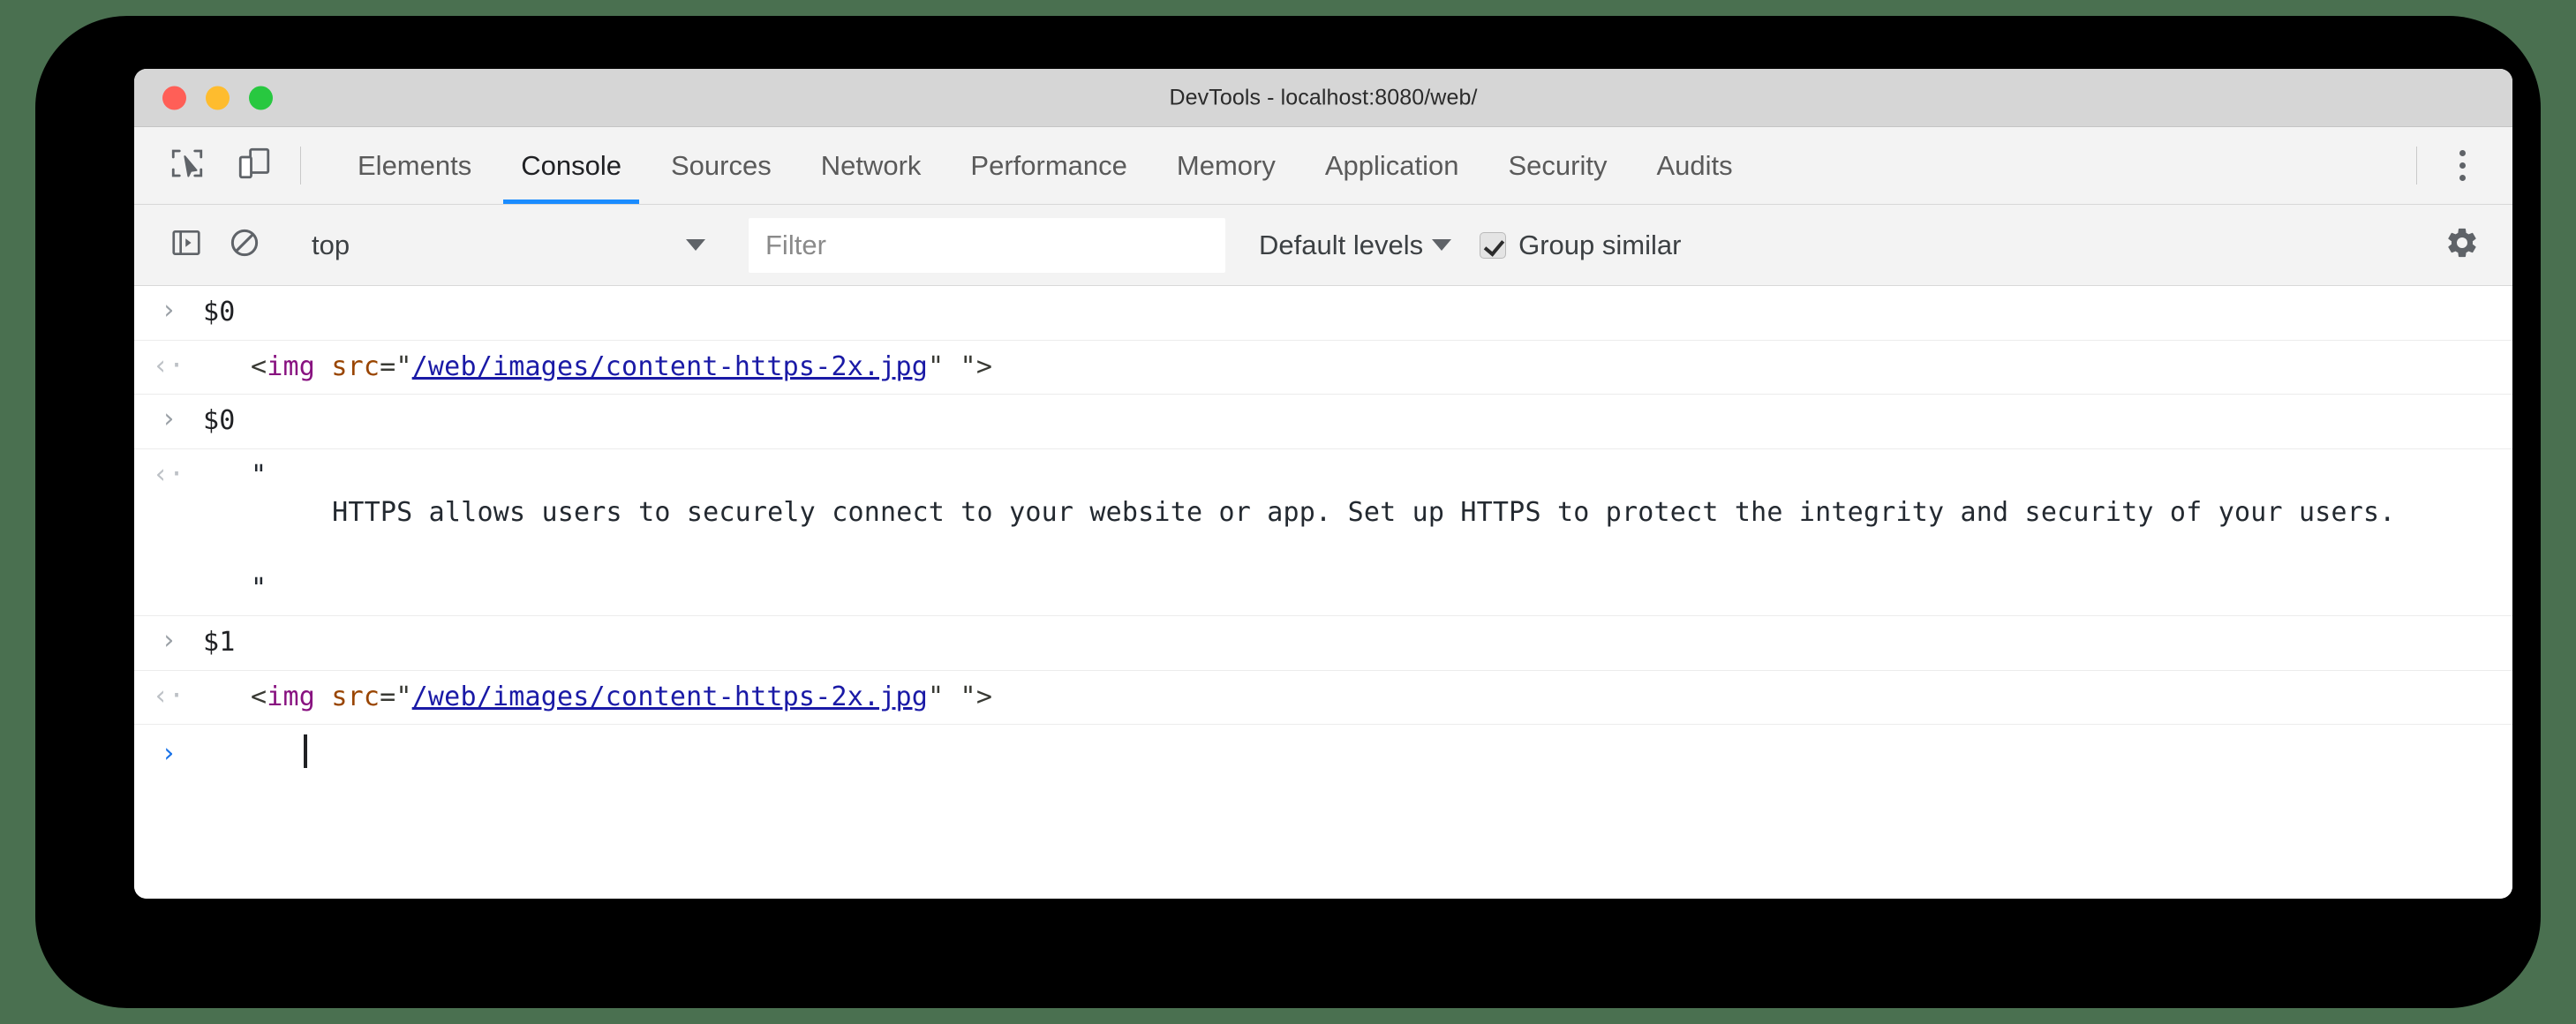 The height and width of the screenshot is (1024, 2576). I want to click on console-toolbar: top Default levels Group similar, so click(1323, 245).